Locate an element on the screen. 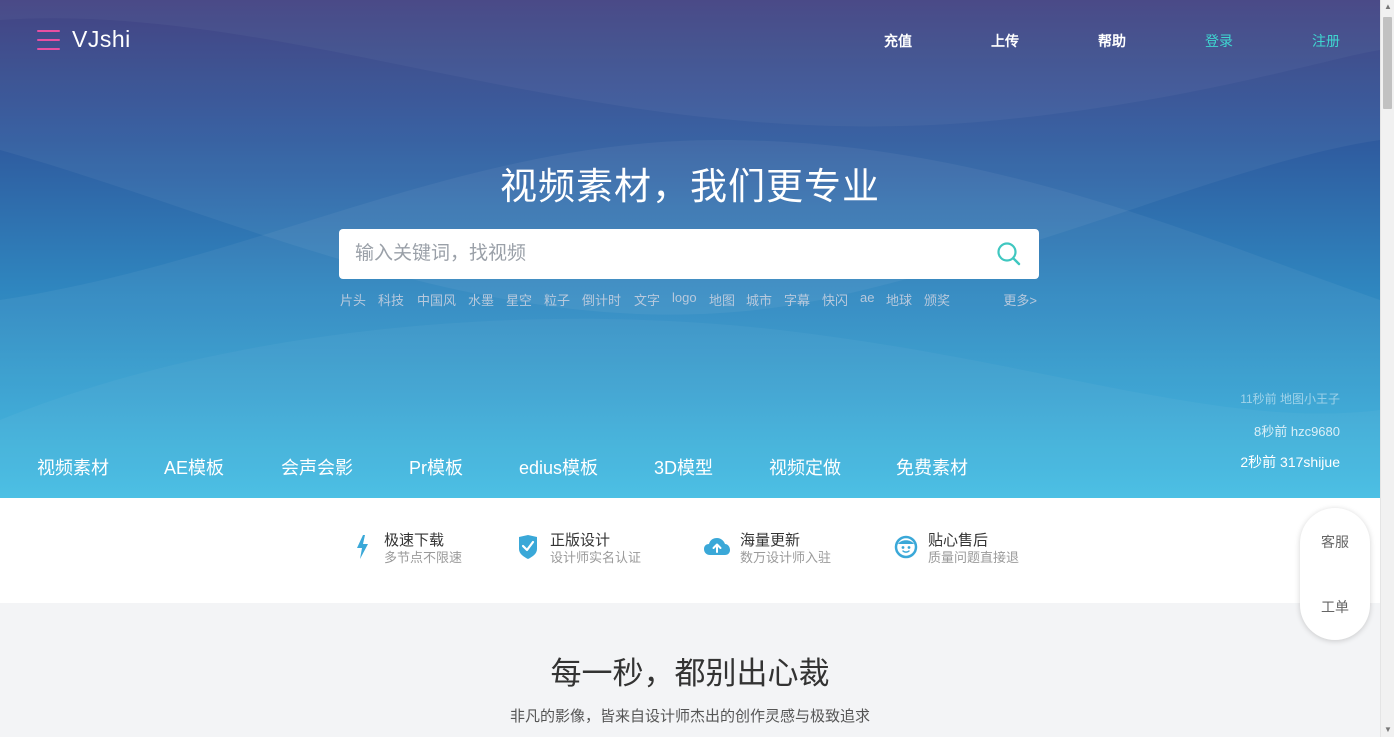  ticket-button: 工单 is located at coordinates (1335, 607).